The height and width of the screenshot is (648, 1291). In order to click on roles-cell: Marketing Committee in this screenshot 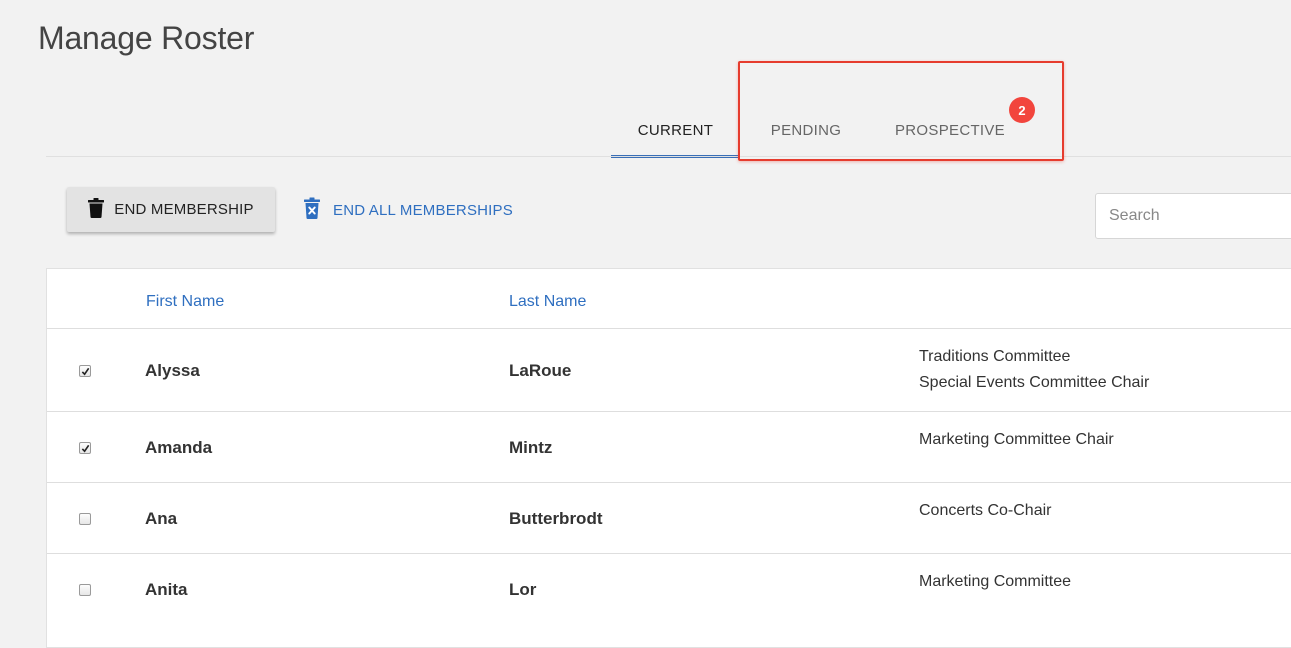, I will do `click(995, 582)`.